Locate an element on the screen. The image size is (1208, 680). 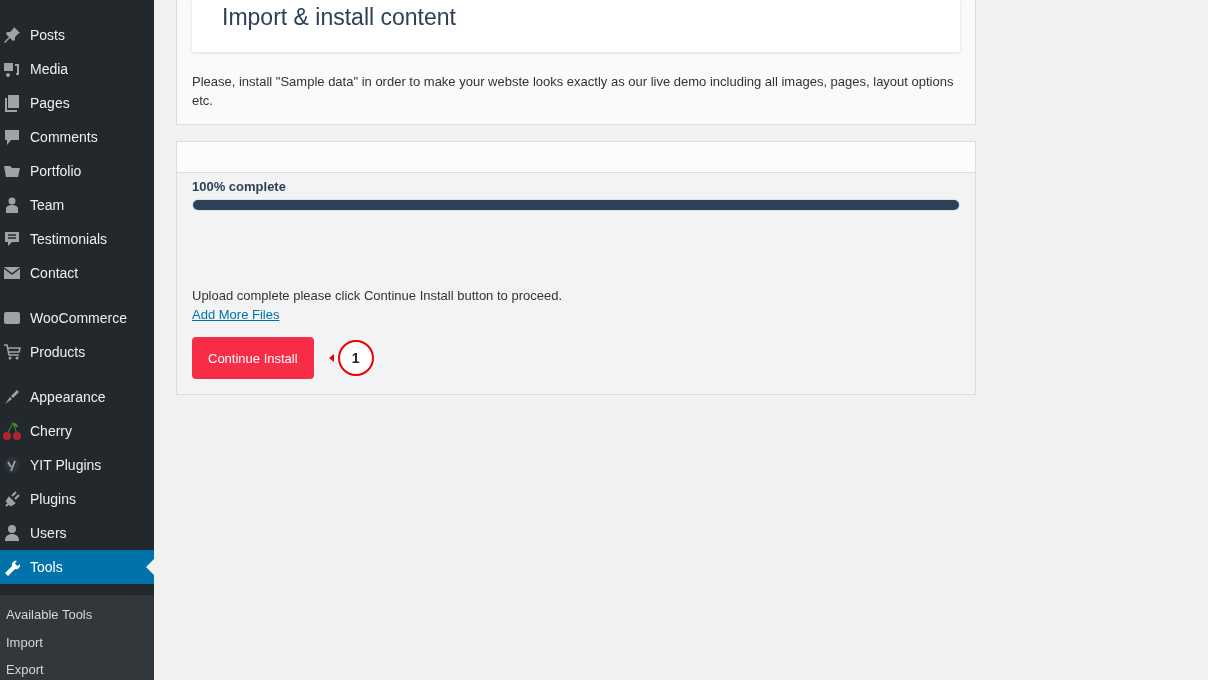
sidebar-item: Pages is located at coordinates (77, 103).